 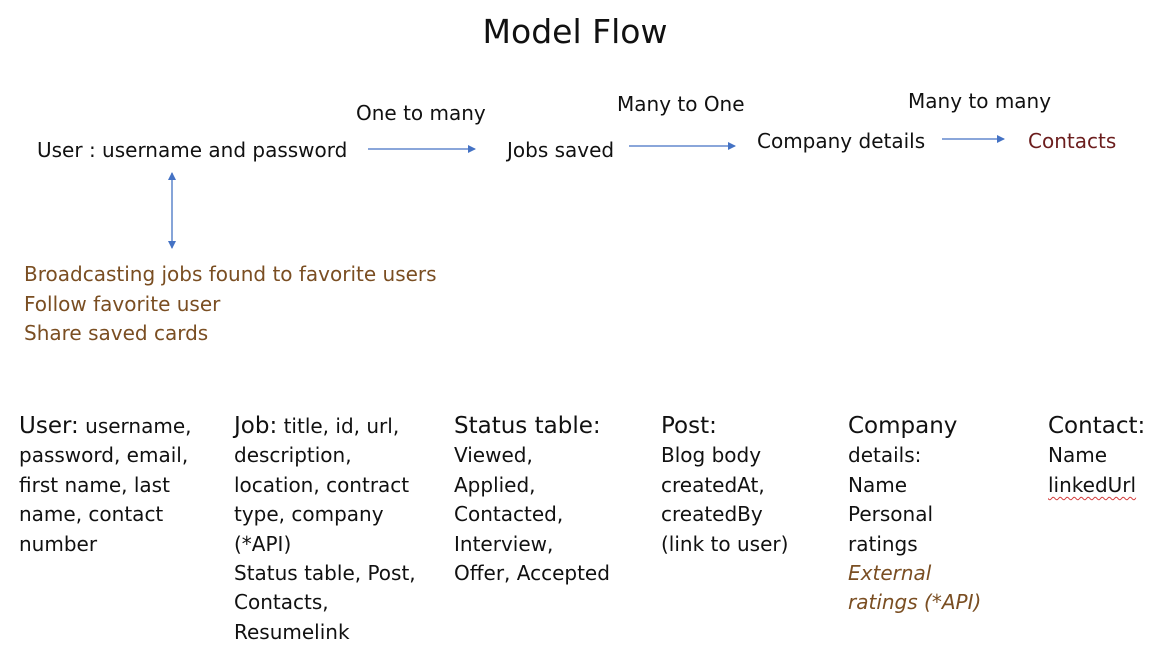 What do you see at coordinates (725, 543) in the screenshot?
I see `model-post-line: (link to user)` at bounding box center [725, 543].